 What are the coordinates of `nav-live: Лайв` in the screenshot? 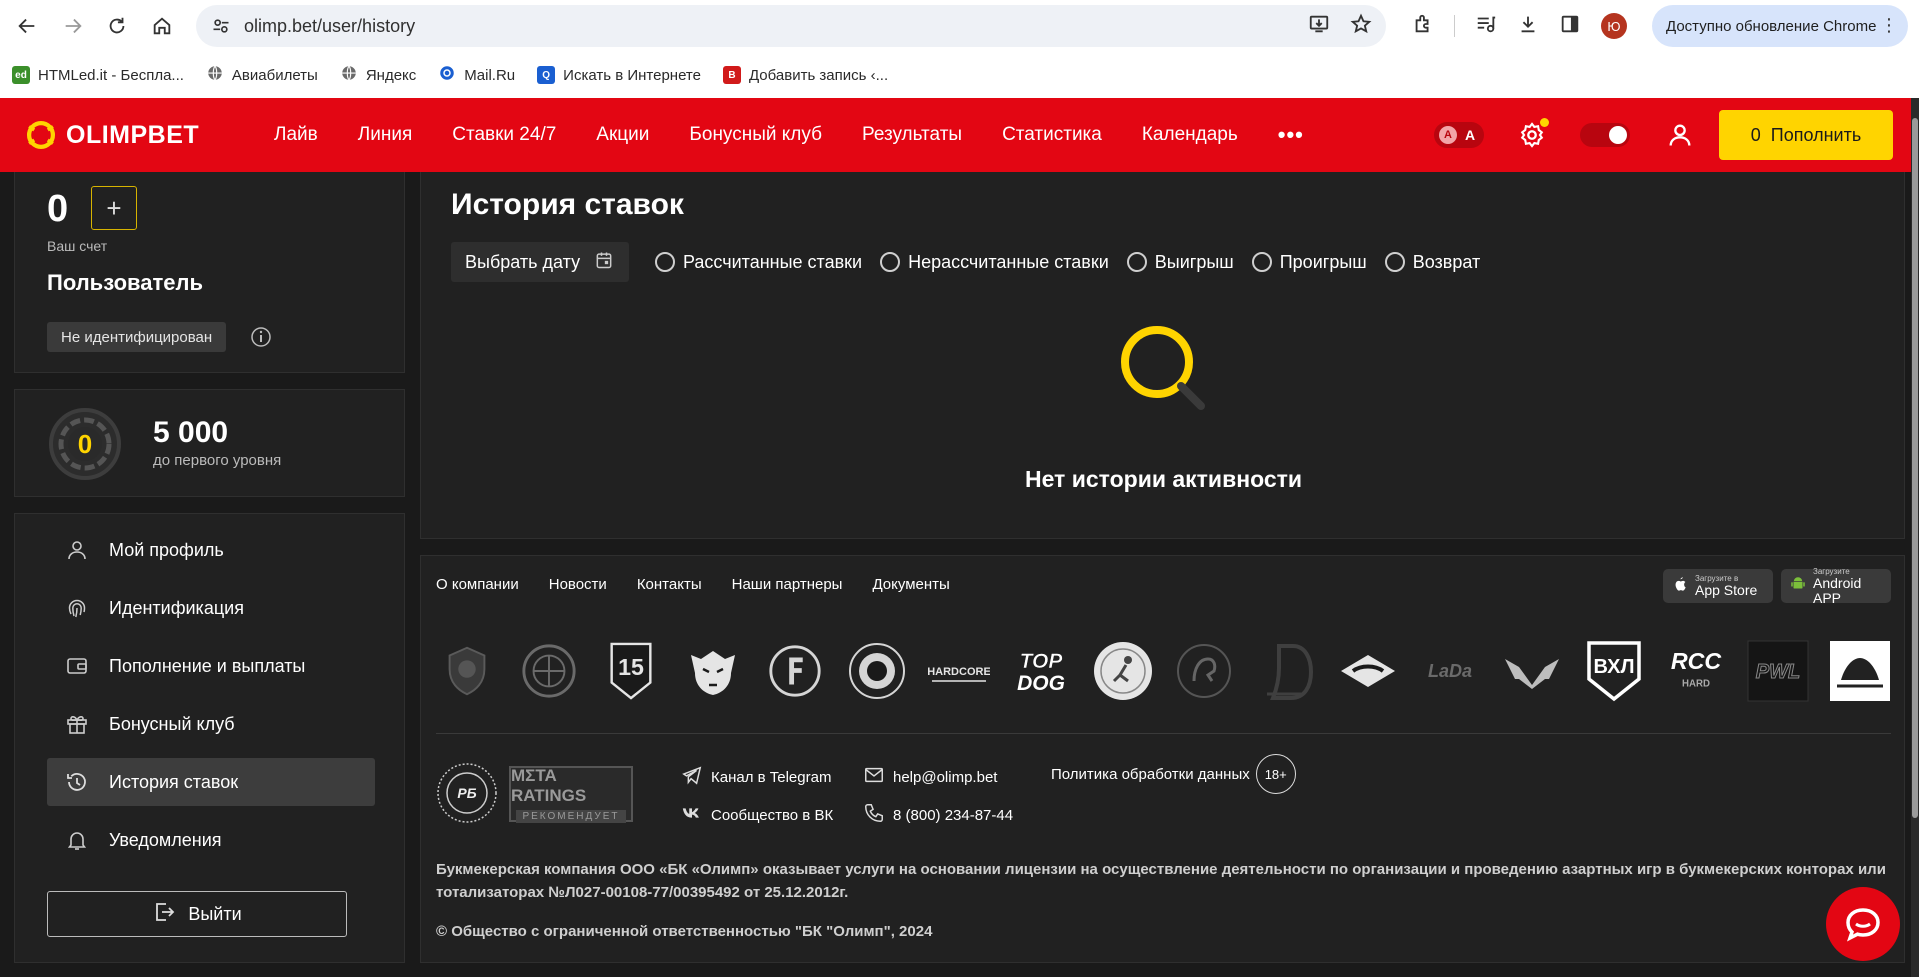 It's located at (296, 135).